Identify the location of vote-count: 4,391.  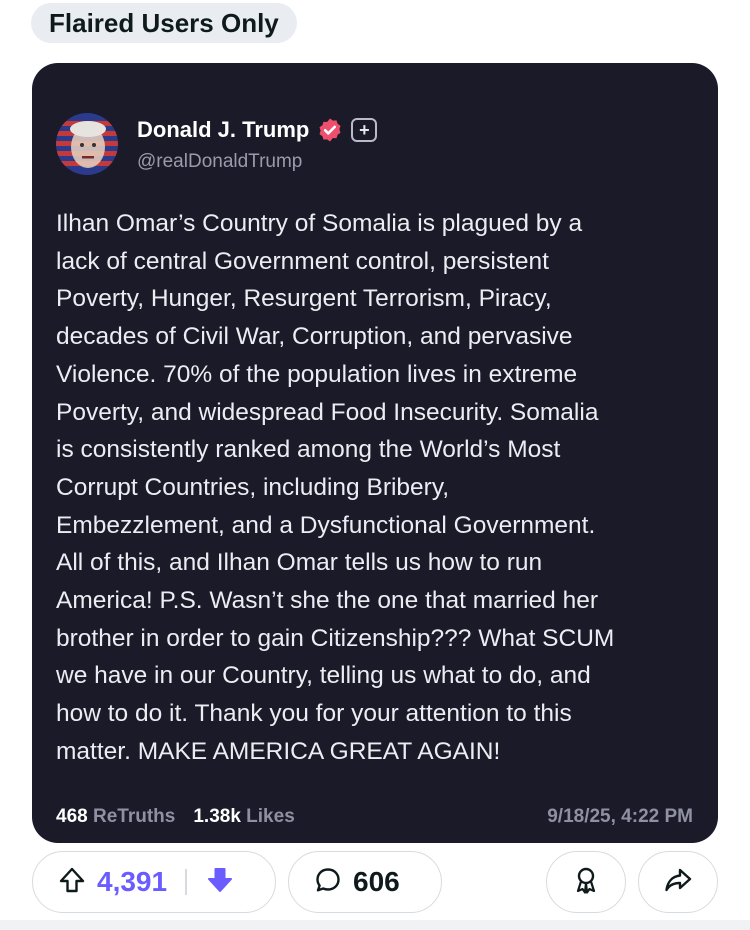
(132, 881).